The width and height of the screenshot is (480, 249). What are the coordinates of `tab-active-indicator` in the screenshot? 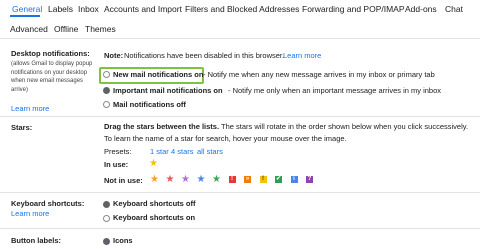 It's located at (25, 16).